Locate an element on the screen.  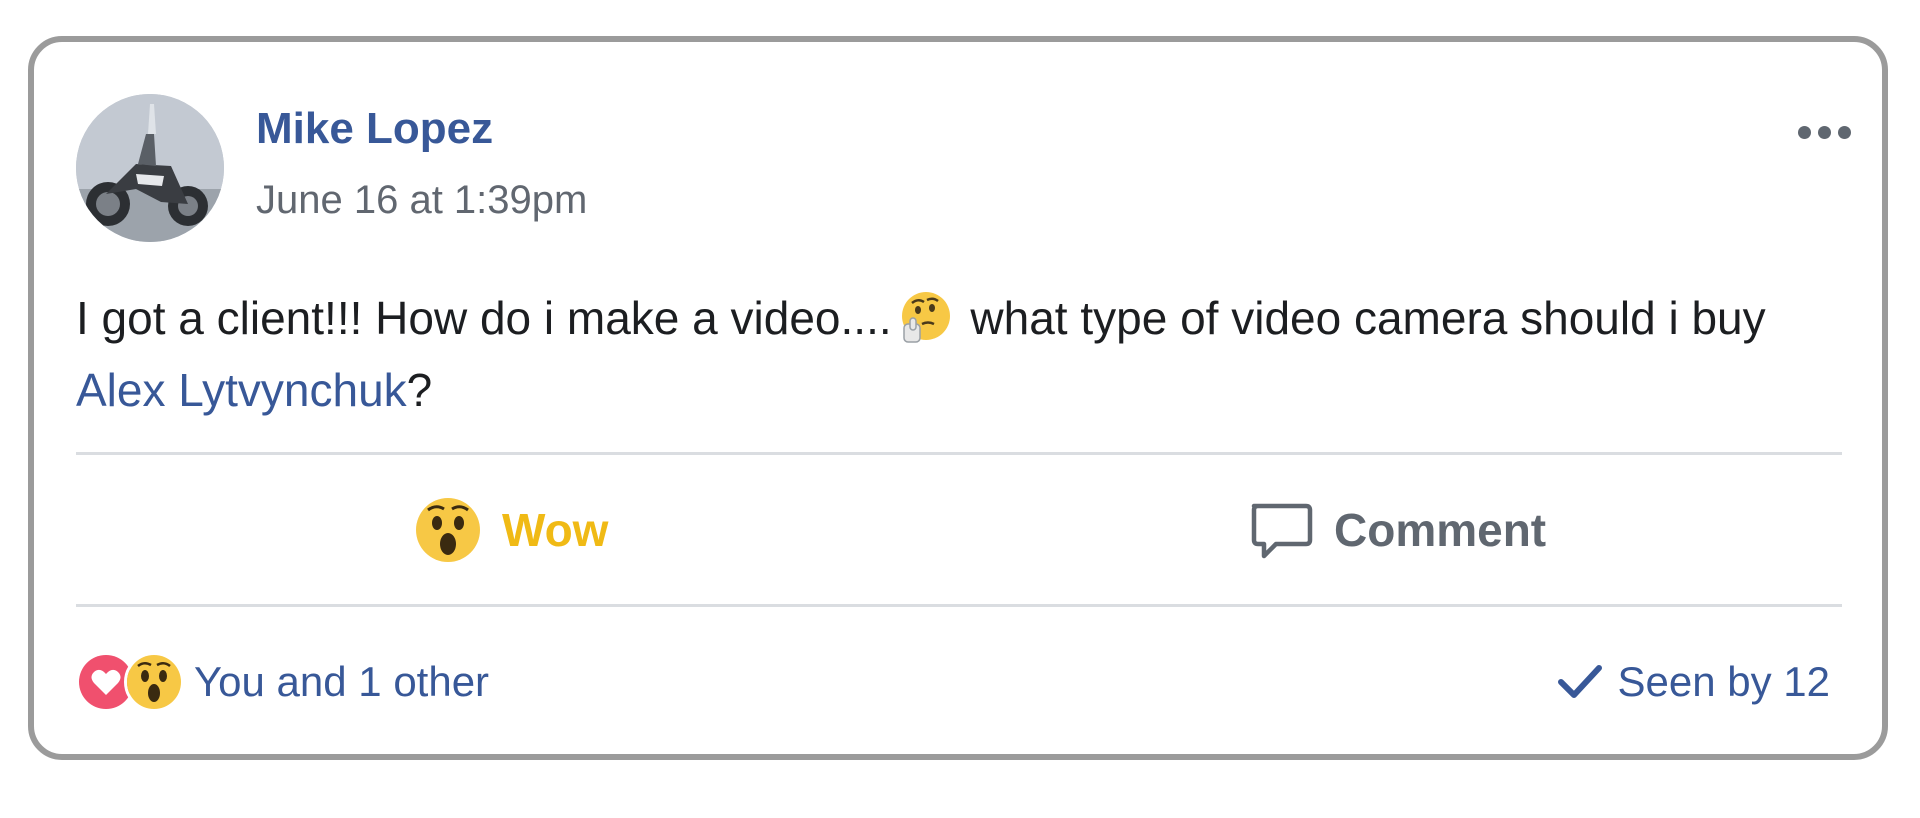
wow-reaction-button: Wow is located at coordinates (511, 530).